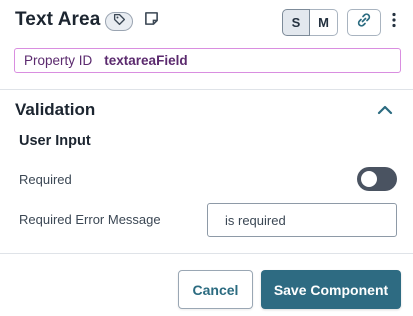  I want to click on tag-button, so click(119, 21).